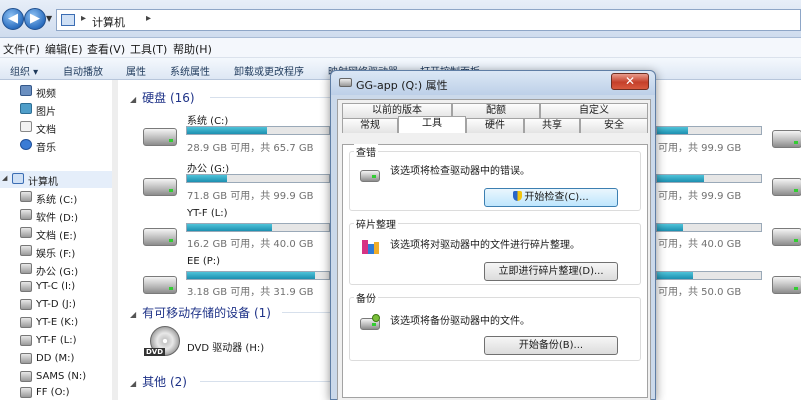 The height and width of the screenshot is (400, 801). I want to click on nav-item-label: YT-E (K:), so click(57, 322).